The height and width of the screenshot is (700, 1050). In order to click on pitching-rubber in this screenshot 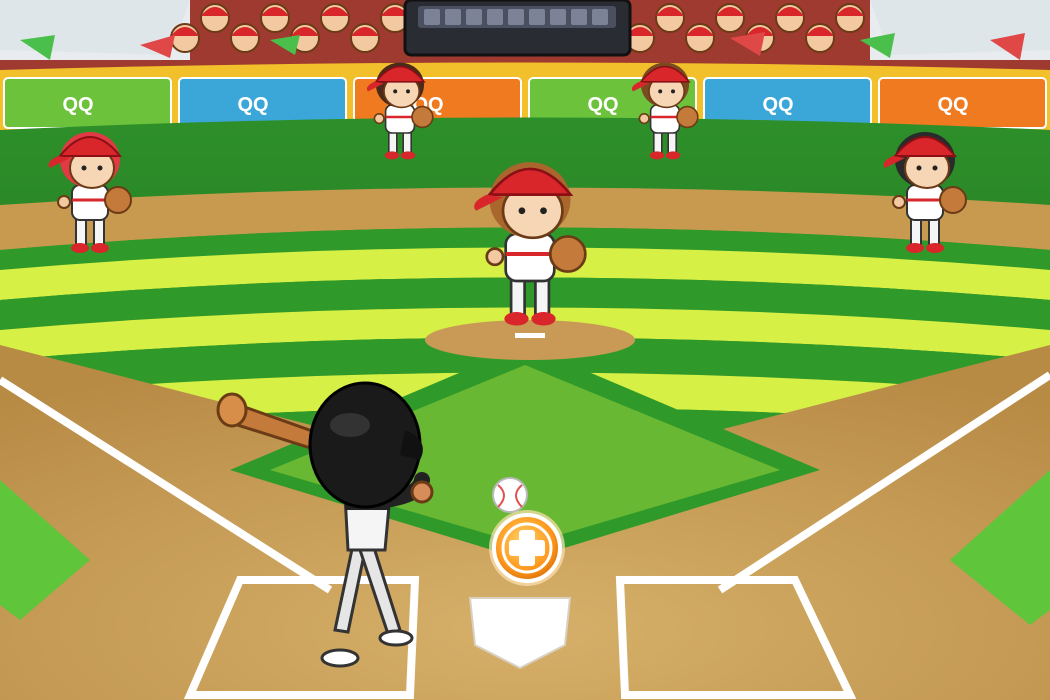, I will do `click(530, 335)`.